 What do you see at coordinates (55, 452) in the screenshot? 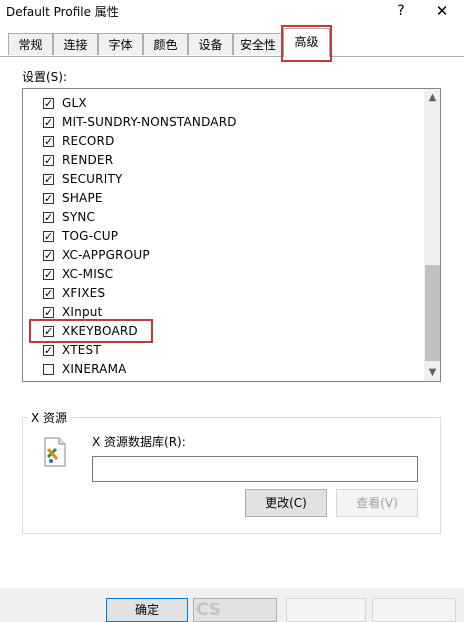
I see `resource-file-icon` at bounding box center [55, 452].